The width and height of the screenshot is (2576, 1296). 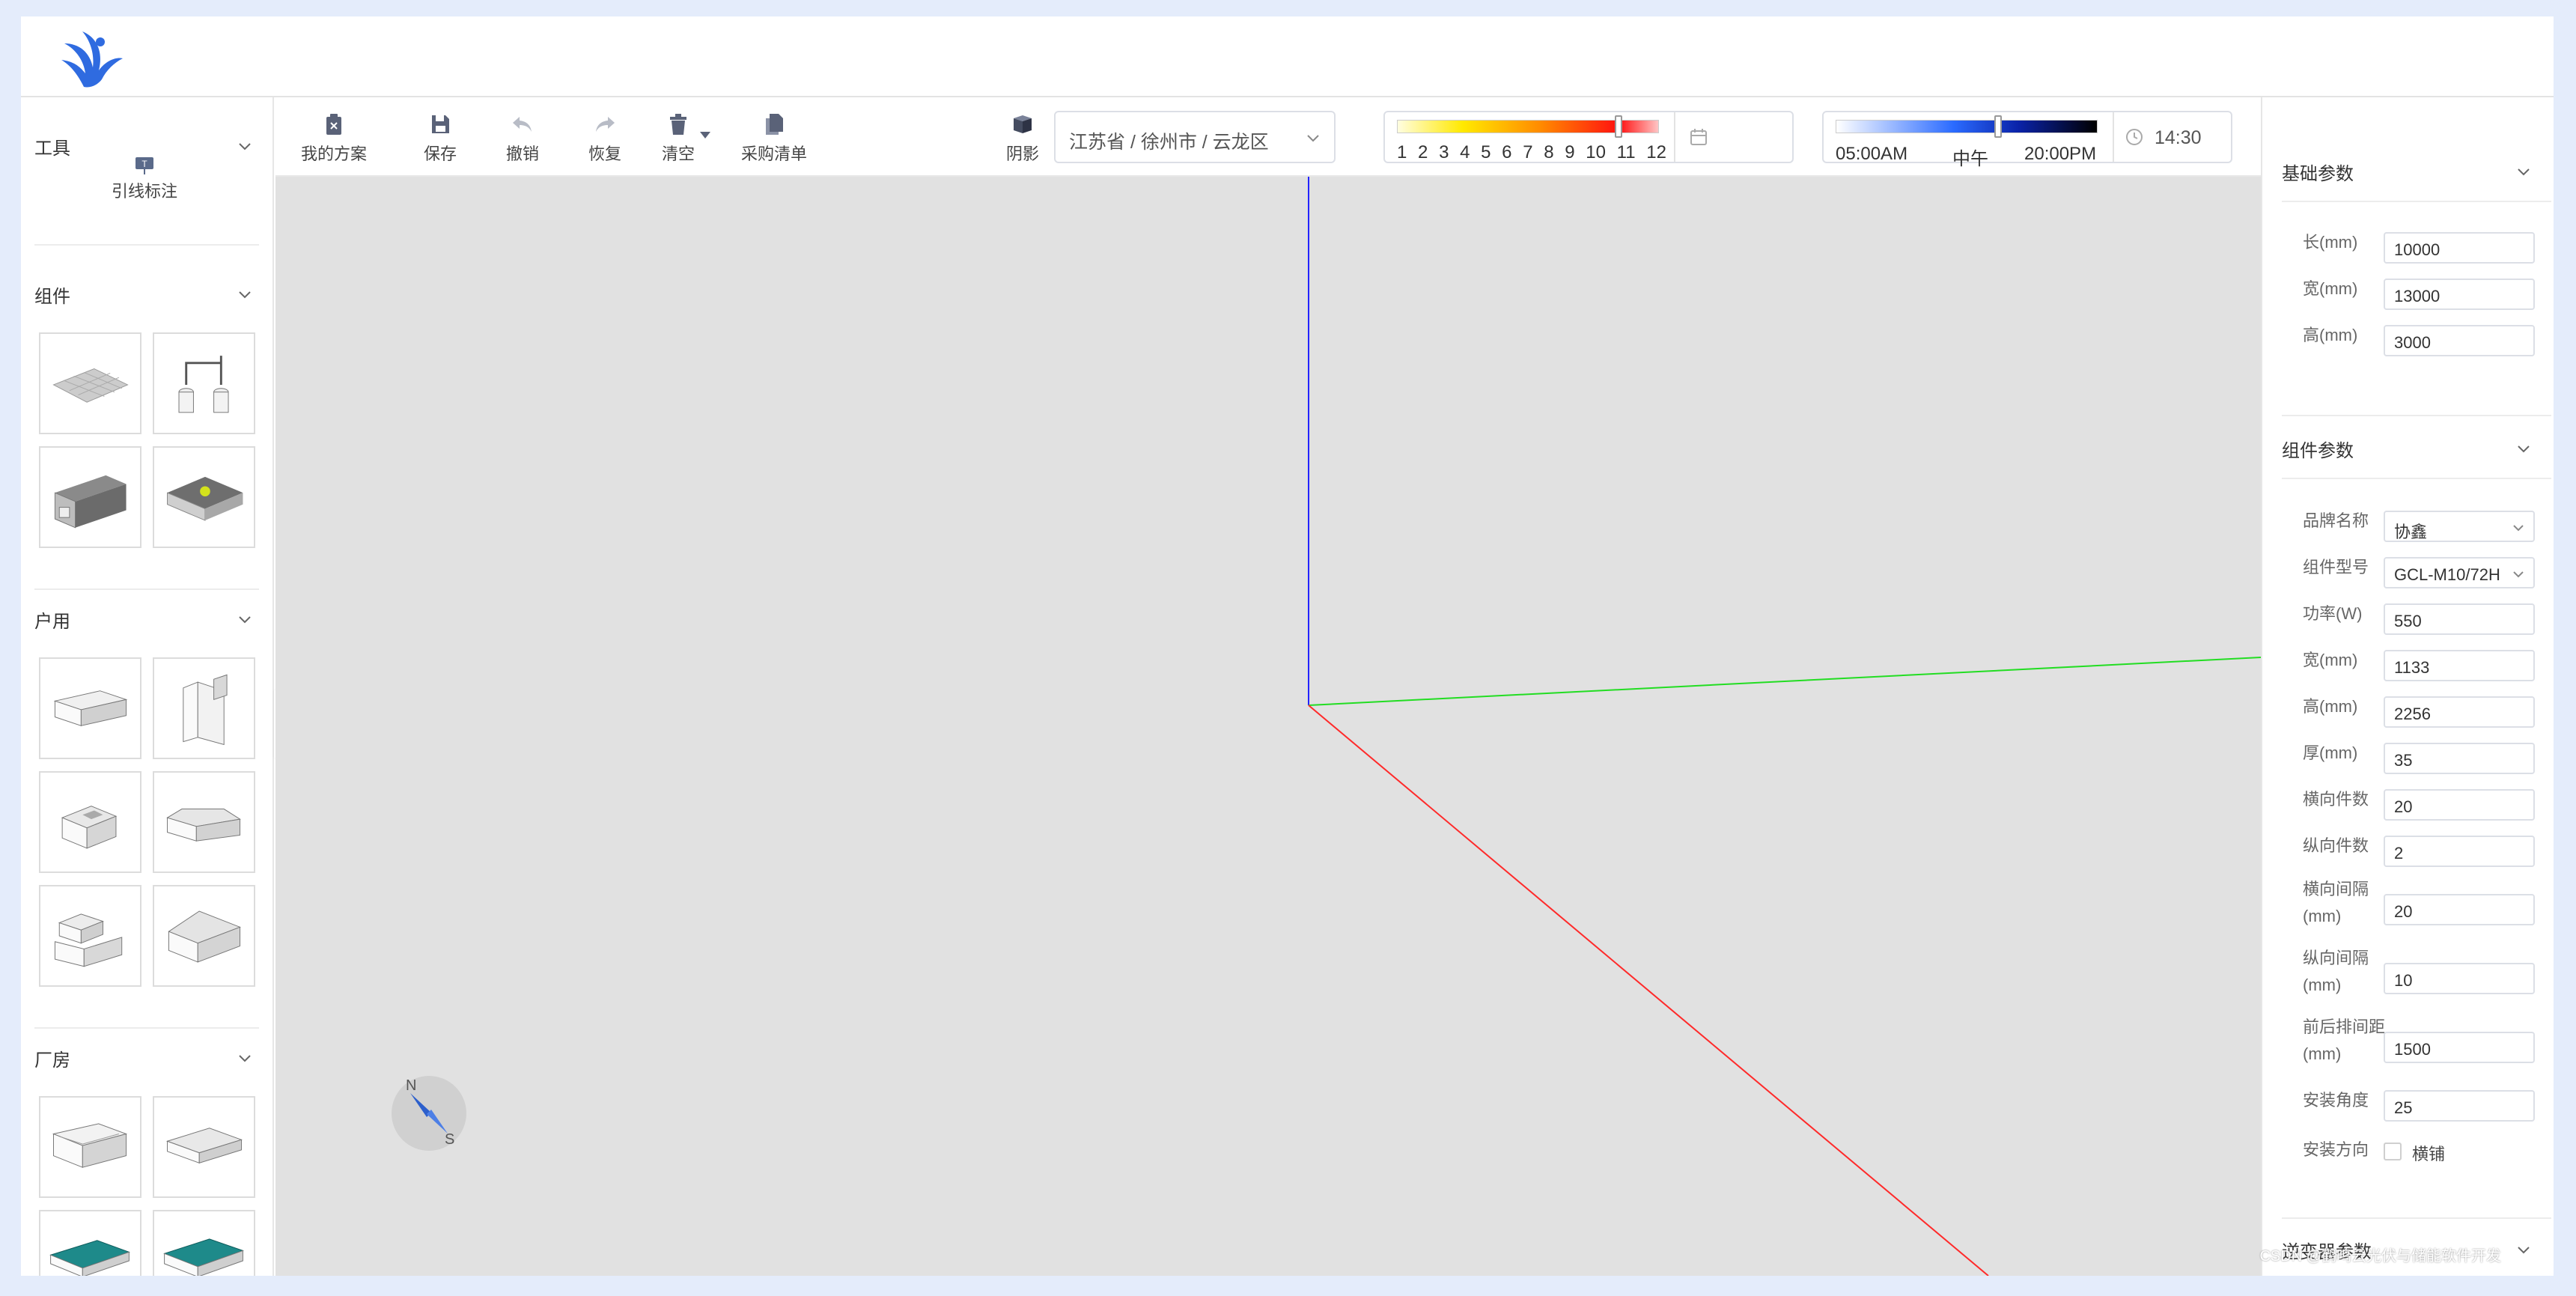 I want to click on height-input: 3000, so click(x=2459, y=340).